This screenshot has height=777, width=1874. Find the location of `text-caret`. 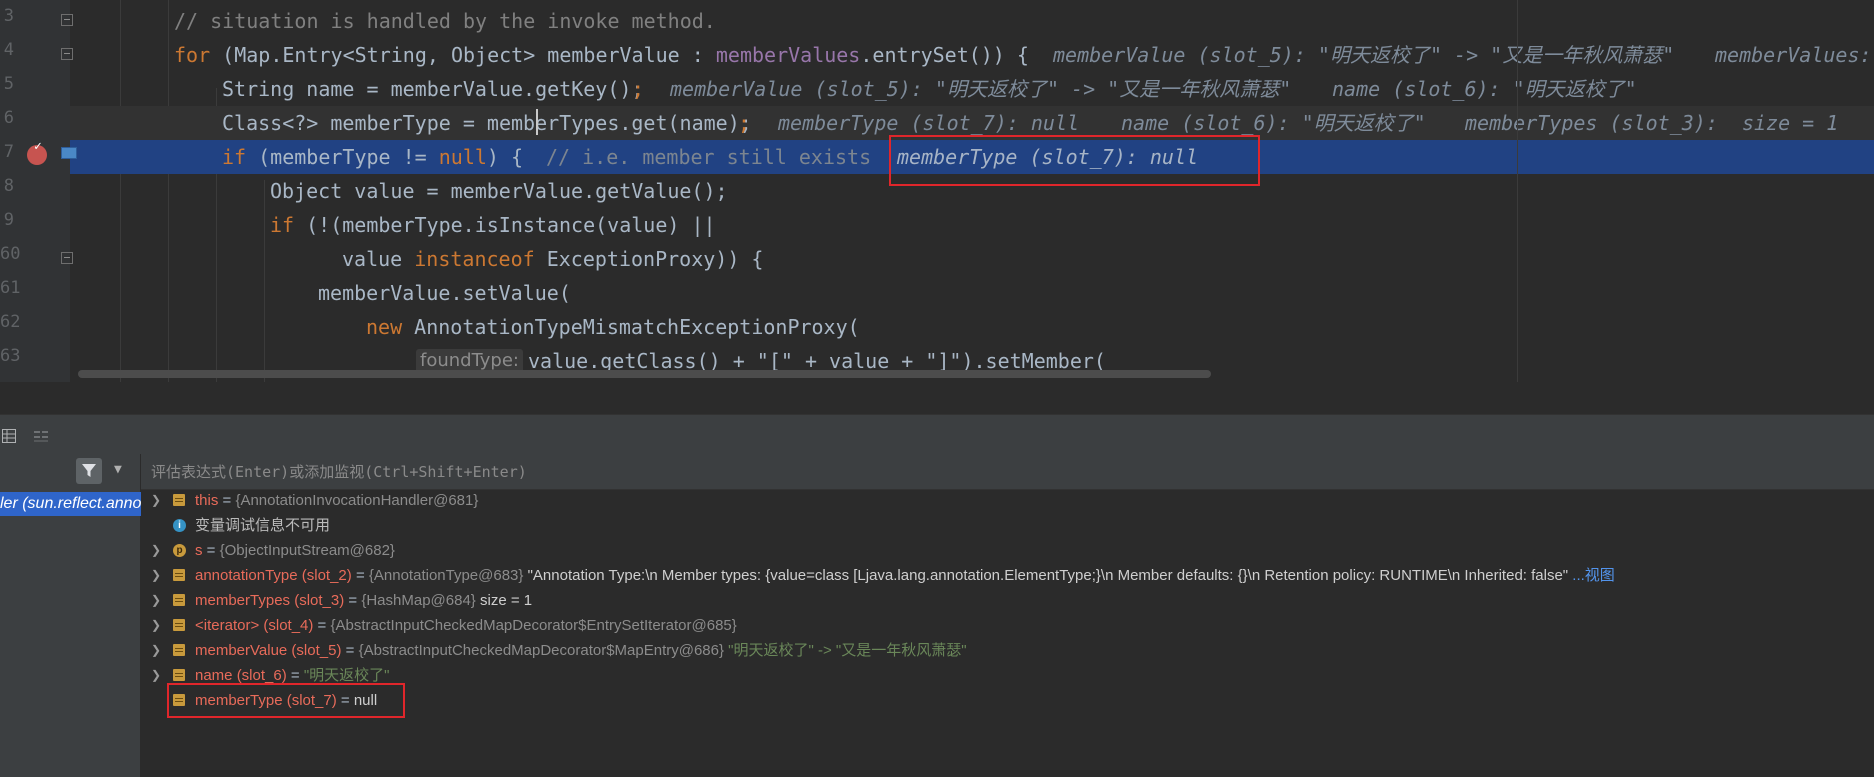

text-caret is located at coordinates (537, 122).